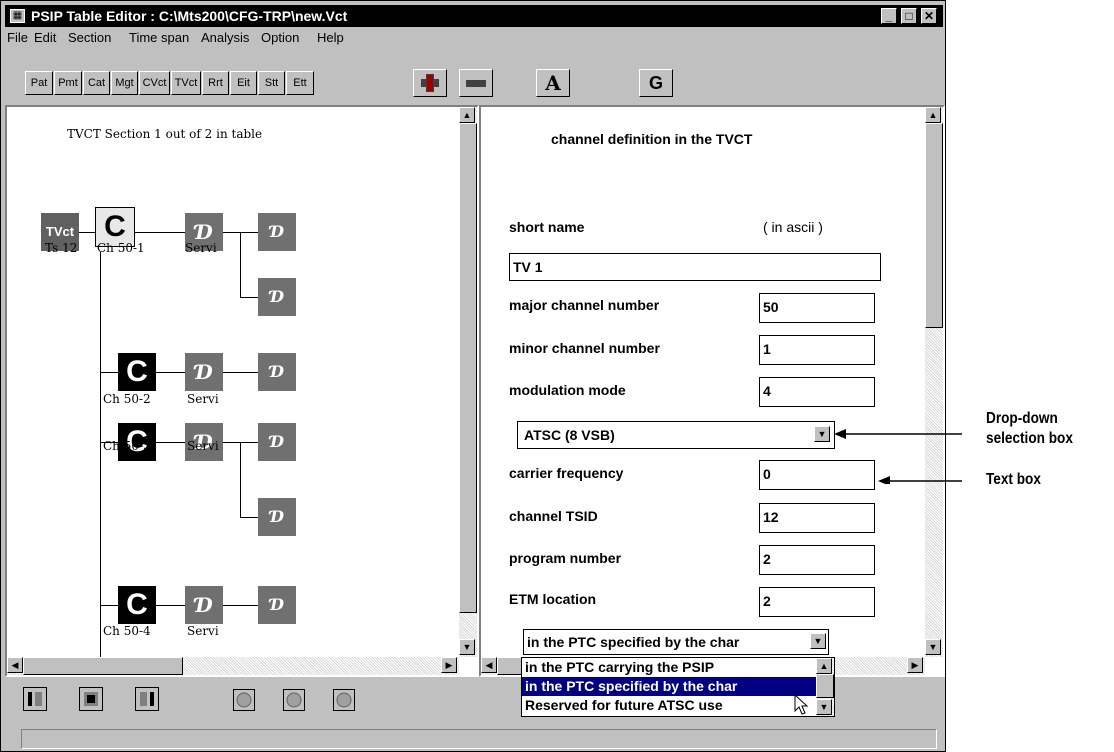  What do you see at coordinates (124, 83) in the screenshot?
I see `tool-mgt-button: Mgt` at bounding box center [124, 83].